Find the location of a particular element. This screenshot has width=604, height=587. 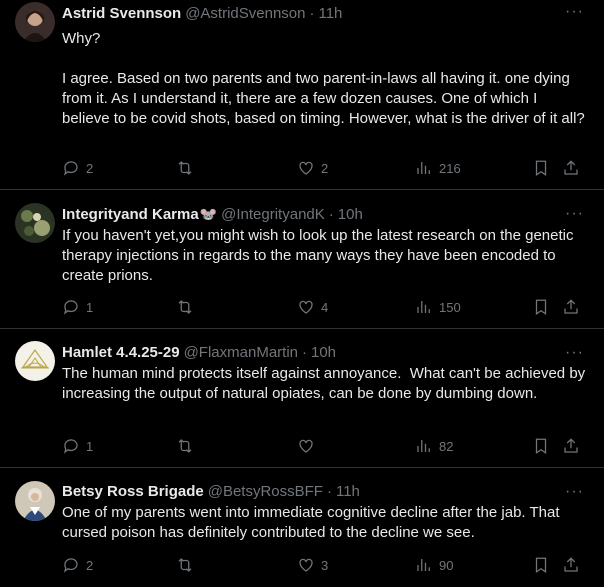

tweet-header: Hamlet 4.4.25-29 @FlaxmanMartin · 10h is located at coordinates (325, 346).